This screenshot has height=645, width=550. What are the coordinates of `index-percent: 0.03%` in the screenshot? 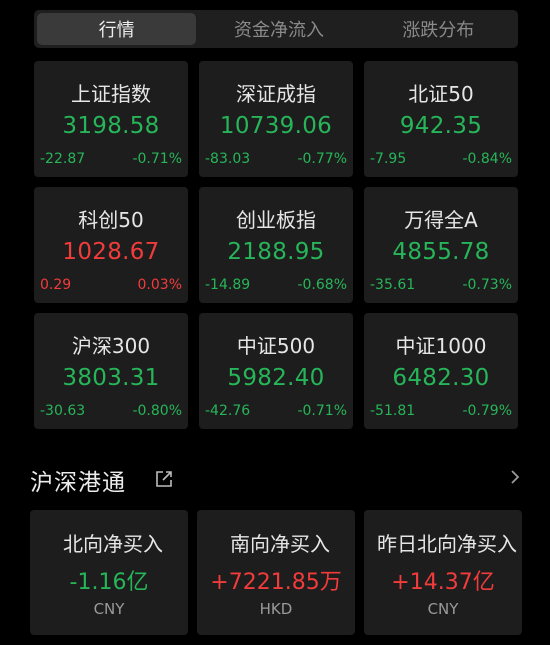 It's located at (159, 285).